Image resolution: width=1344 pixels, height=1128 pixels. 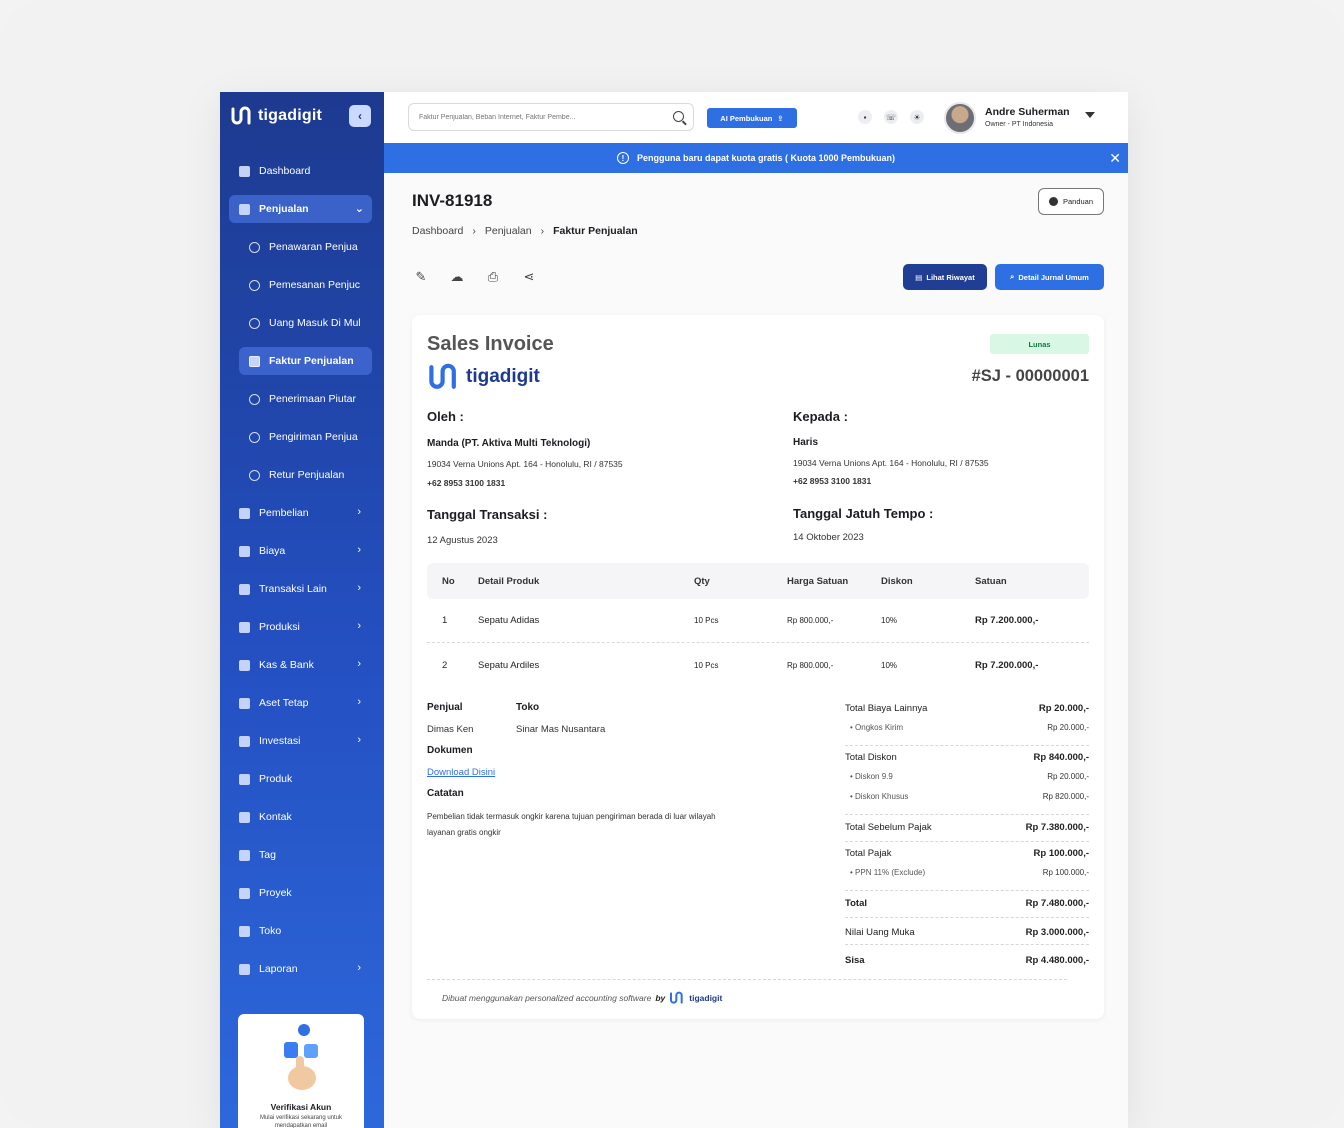 What do you see at coordinates (747, 979) in the screenshot?
I see `footer-divider` at bounding box center [747, 979].